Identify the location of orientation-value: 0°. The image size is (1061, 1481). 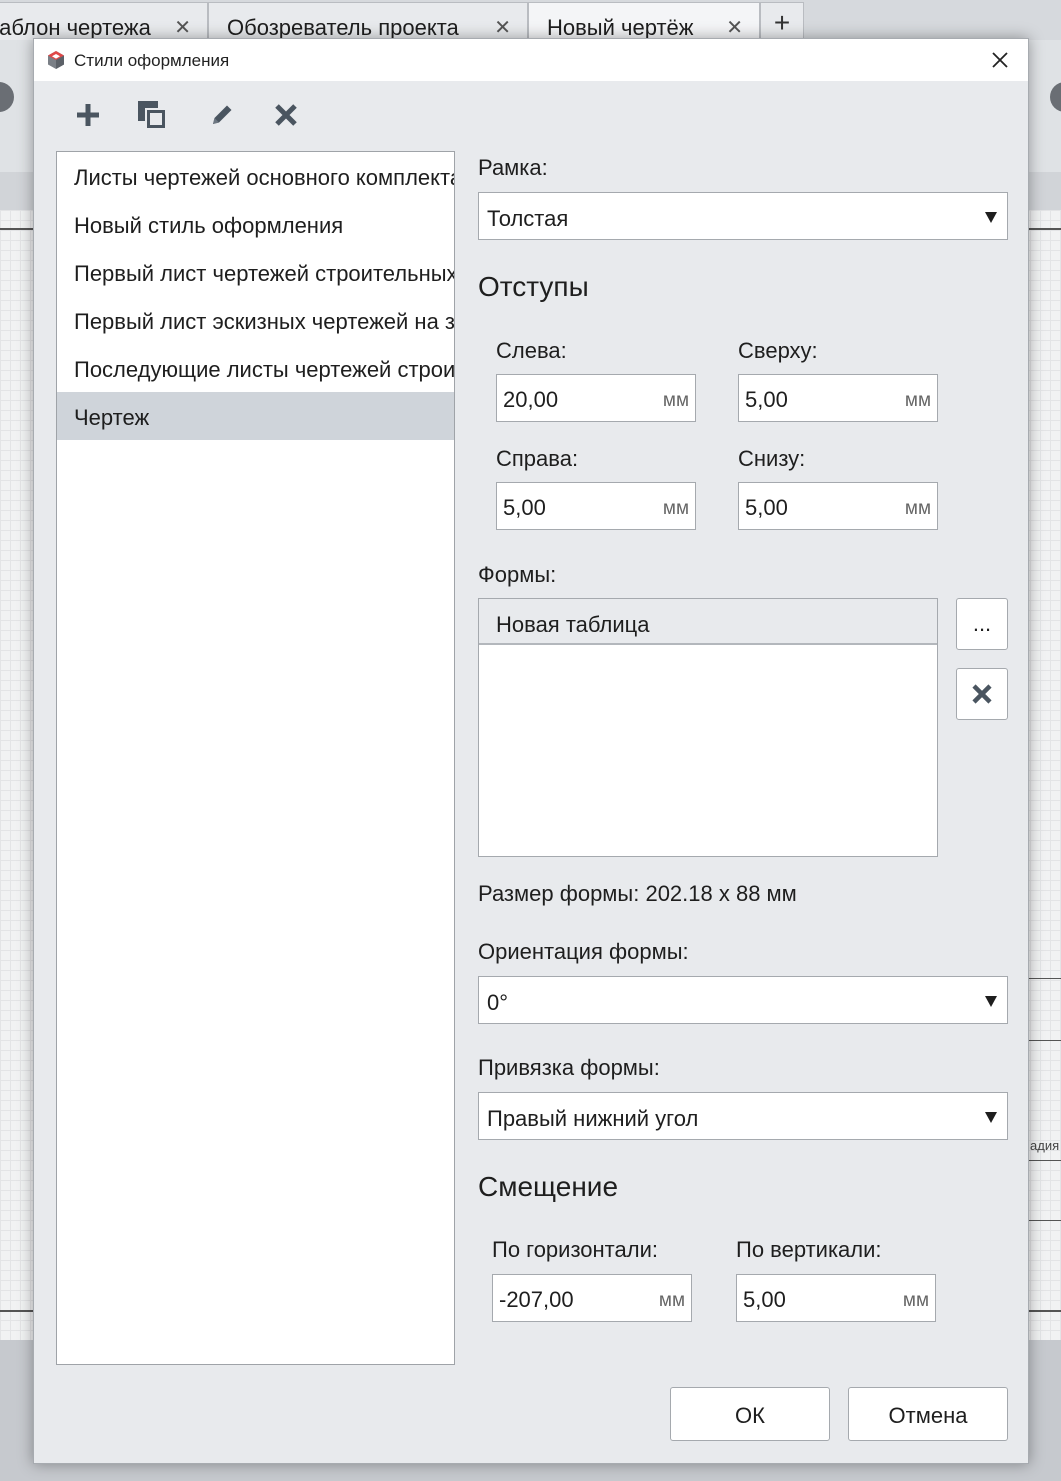
(498, 1002).